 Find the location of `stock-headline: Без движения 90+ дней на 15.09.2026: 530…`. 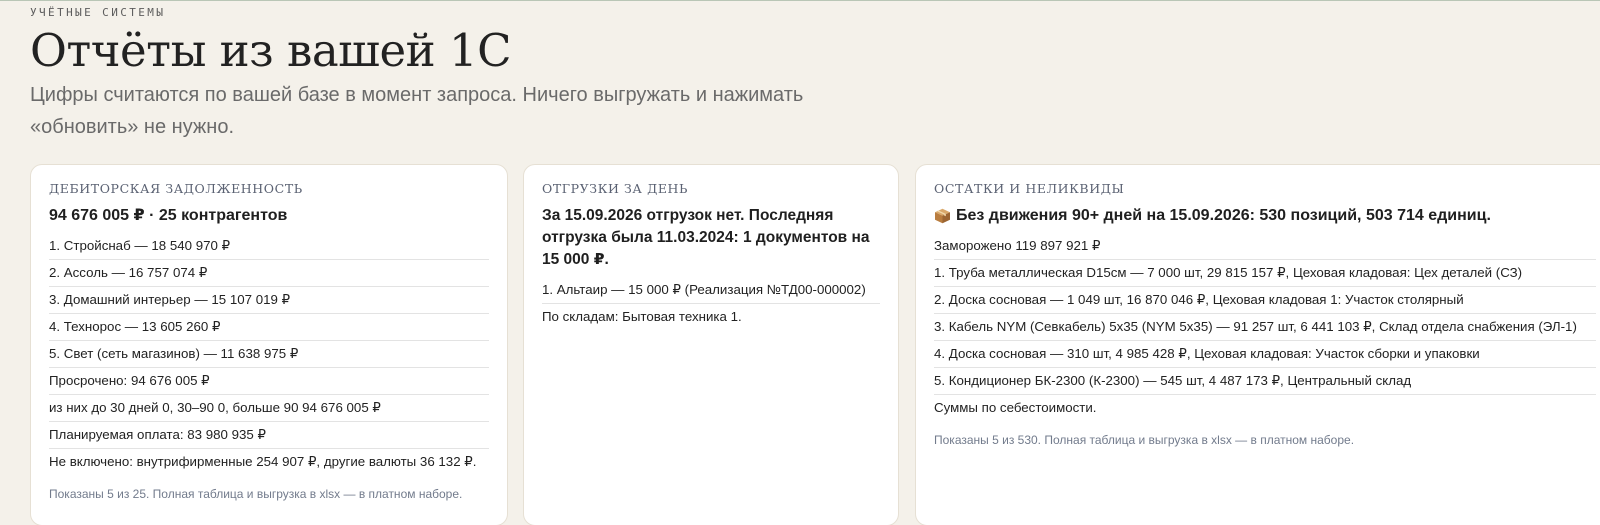

stock-headline: Без движения 90+ дней на 15.09.2026: 530… is located at coordinates (1223, 215).